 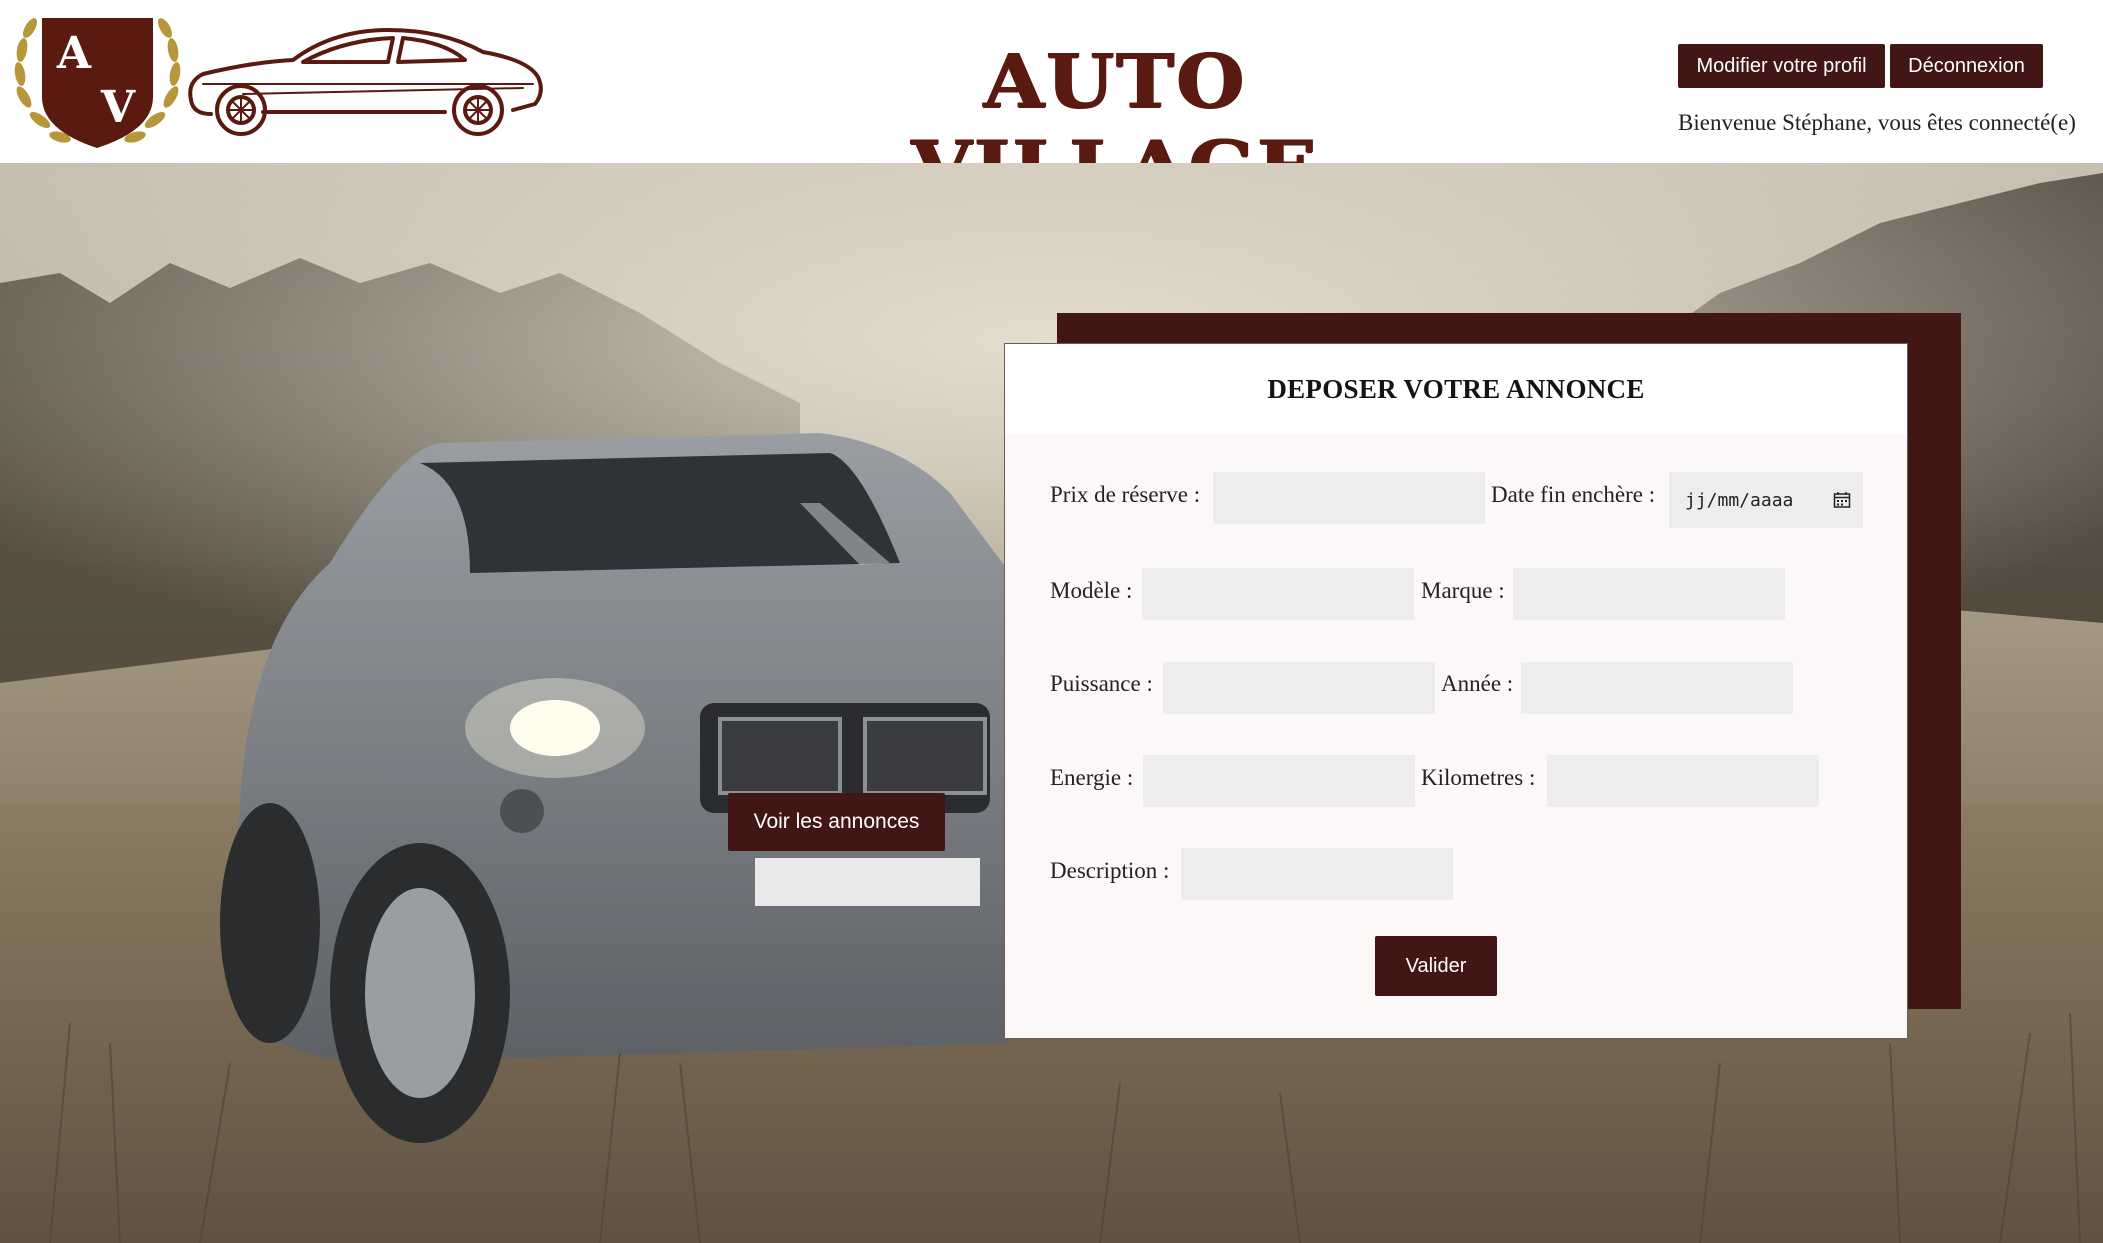 I want to click on form-header: DEPOSER VOTRE ANNONCE, so click(x=1456, y=389).